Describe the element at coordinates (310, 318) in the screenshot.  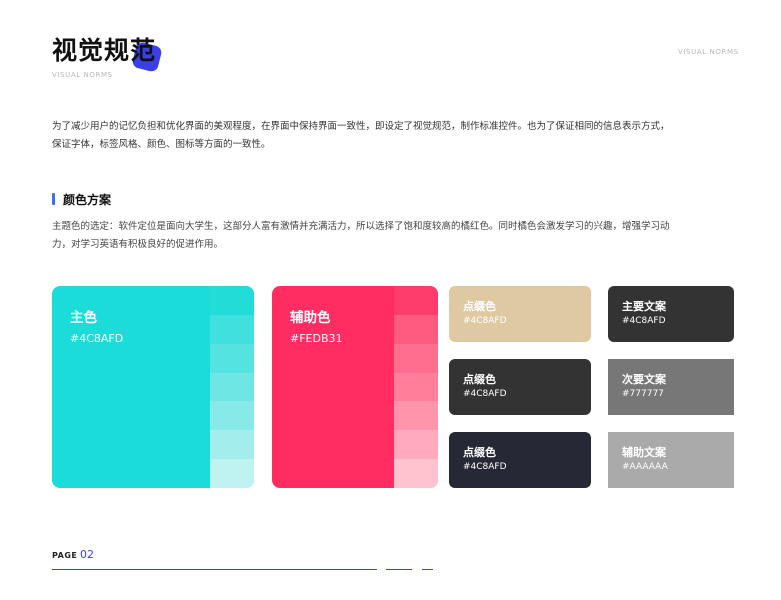
I see `accent-color-name: 辅助色` at that location.